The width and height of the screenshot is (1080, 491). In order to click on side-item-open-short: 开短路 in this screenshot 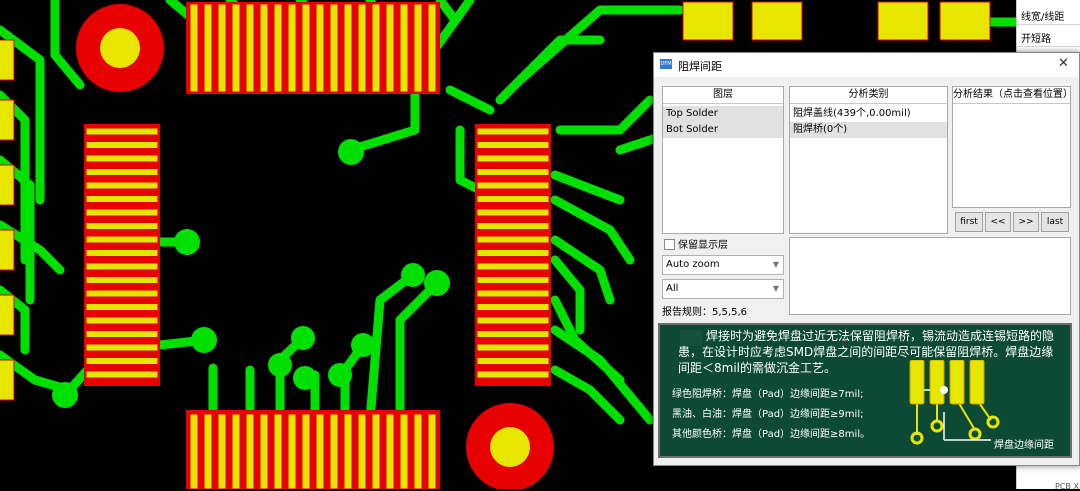, I will do `click(1036, 37)`.